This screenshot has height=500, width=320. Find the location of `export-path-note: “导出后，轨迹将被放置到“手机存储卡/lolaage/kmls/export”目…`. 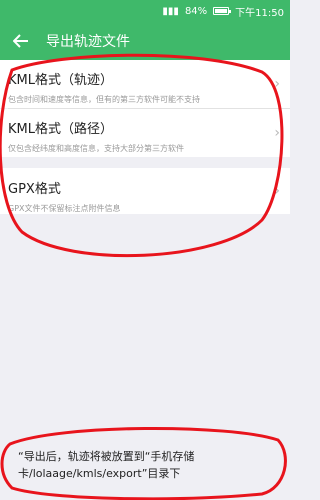

export-path-note: “导出后，轨迹将被放置到“手机存储卡/lolaage/kmls/export”目… is located at coordinates (106, 465).